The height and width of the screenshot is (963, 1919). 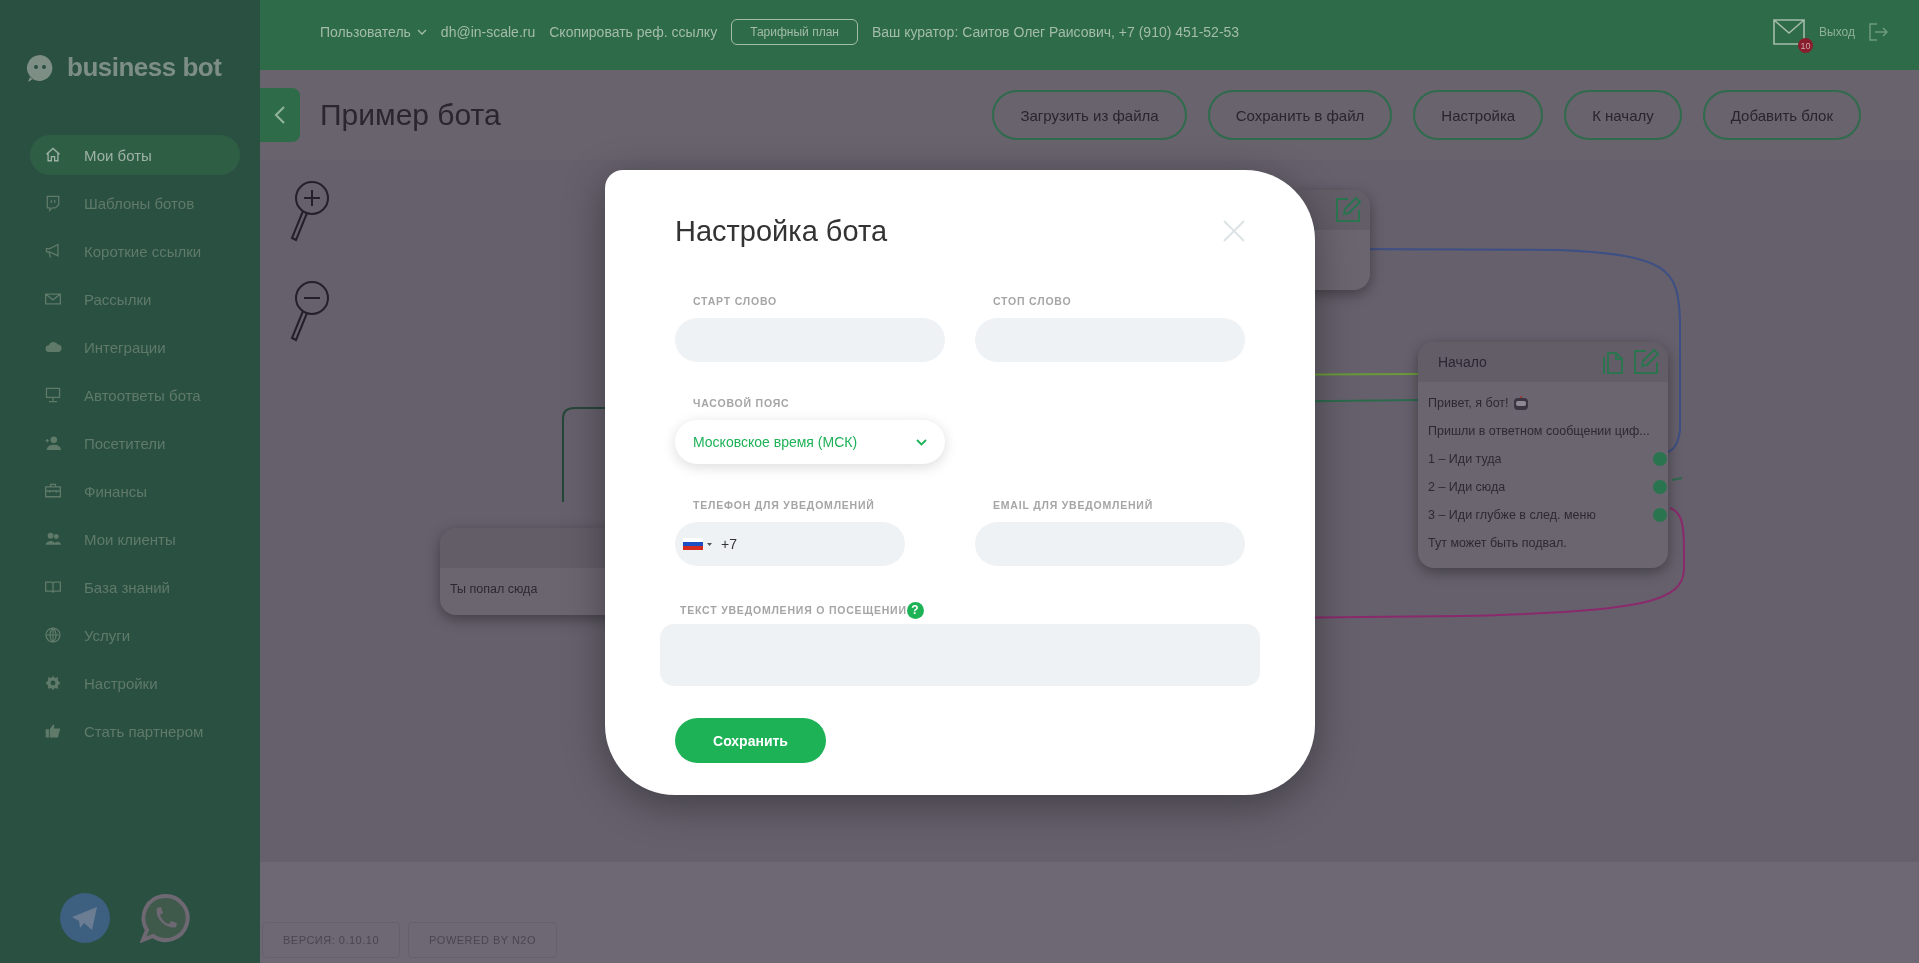 What do you see at coordinates (373, 32) in the screenshot?
I see `user-menu: Пользователь` at bounding box center [373, 32].